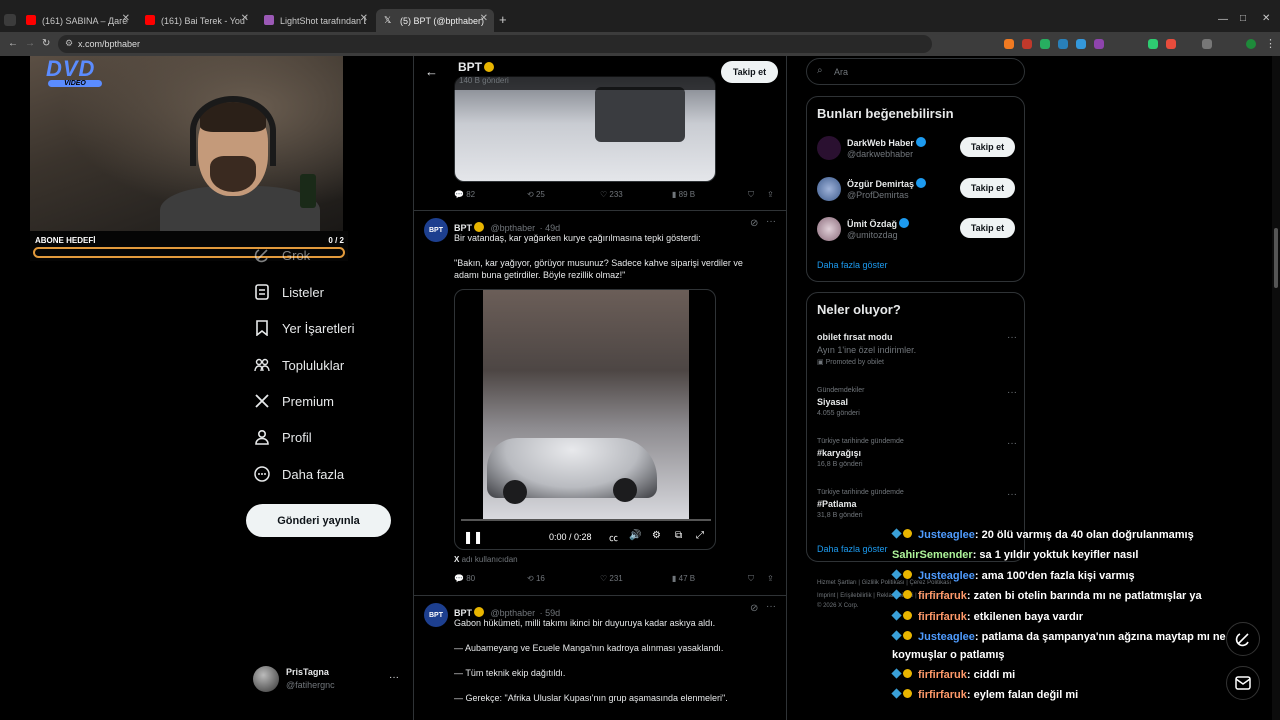  I want to click on views-button: ▮ 89 B, so click(683, 194).